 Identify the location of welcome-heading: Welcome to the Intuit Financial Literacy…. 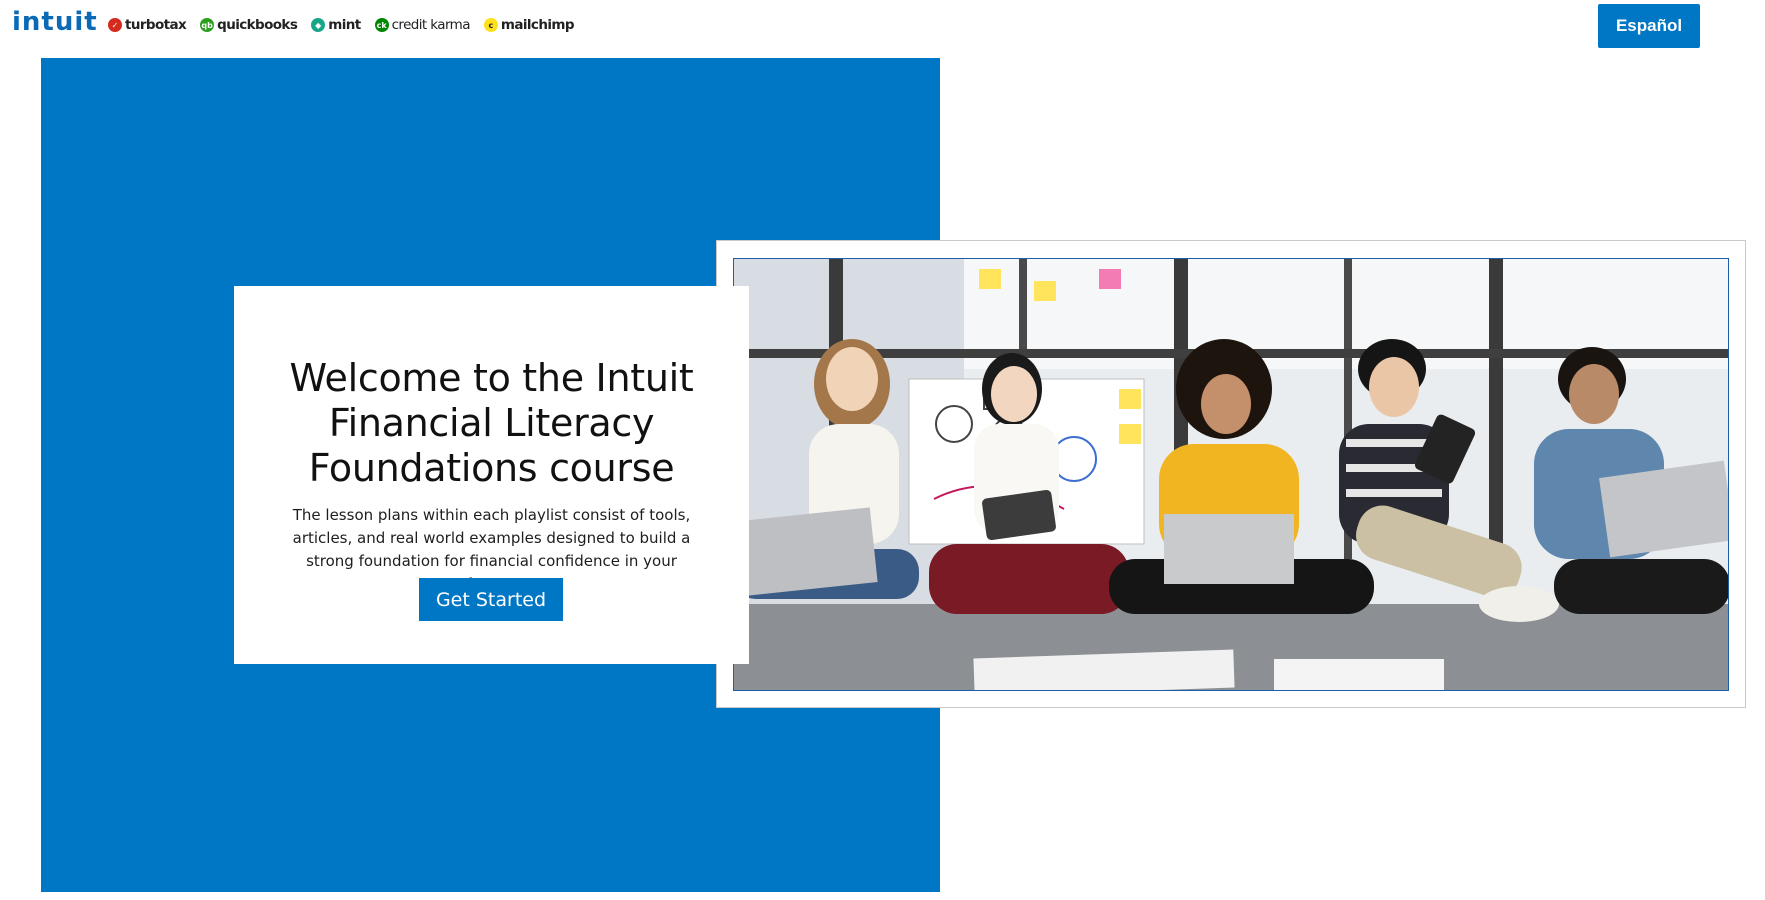
(491, 423).